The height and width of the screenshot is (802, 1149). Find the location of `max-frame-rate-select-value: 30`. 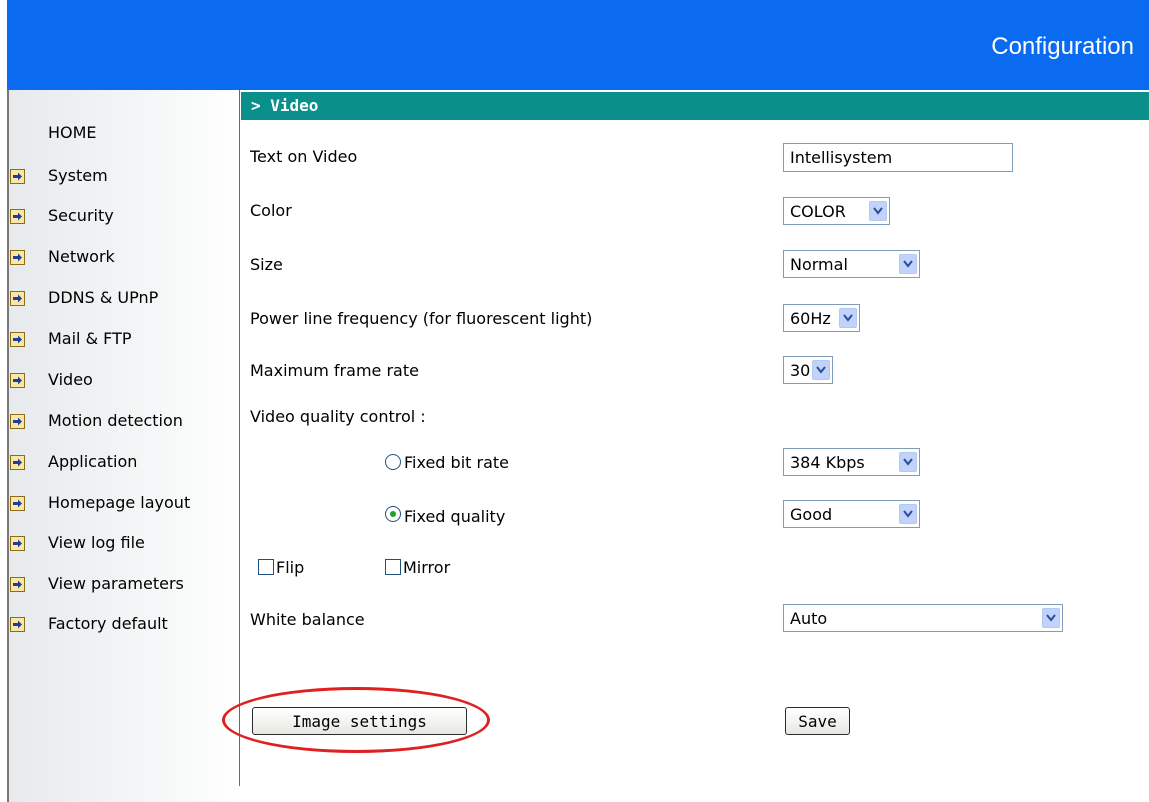

max-frame-rate-select-value: 30 is located at coordinates (800, 370).